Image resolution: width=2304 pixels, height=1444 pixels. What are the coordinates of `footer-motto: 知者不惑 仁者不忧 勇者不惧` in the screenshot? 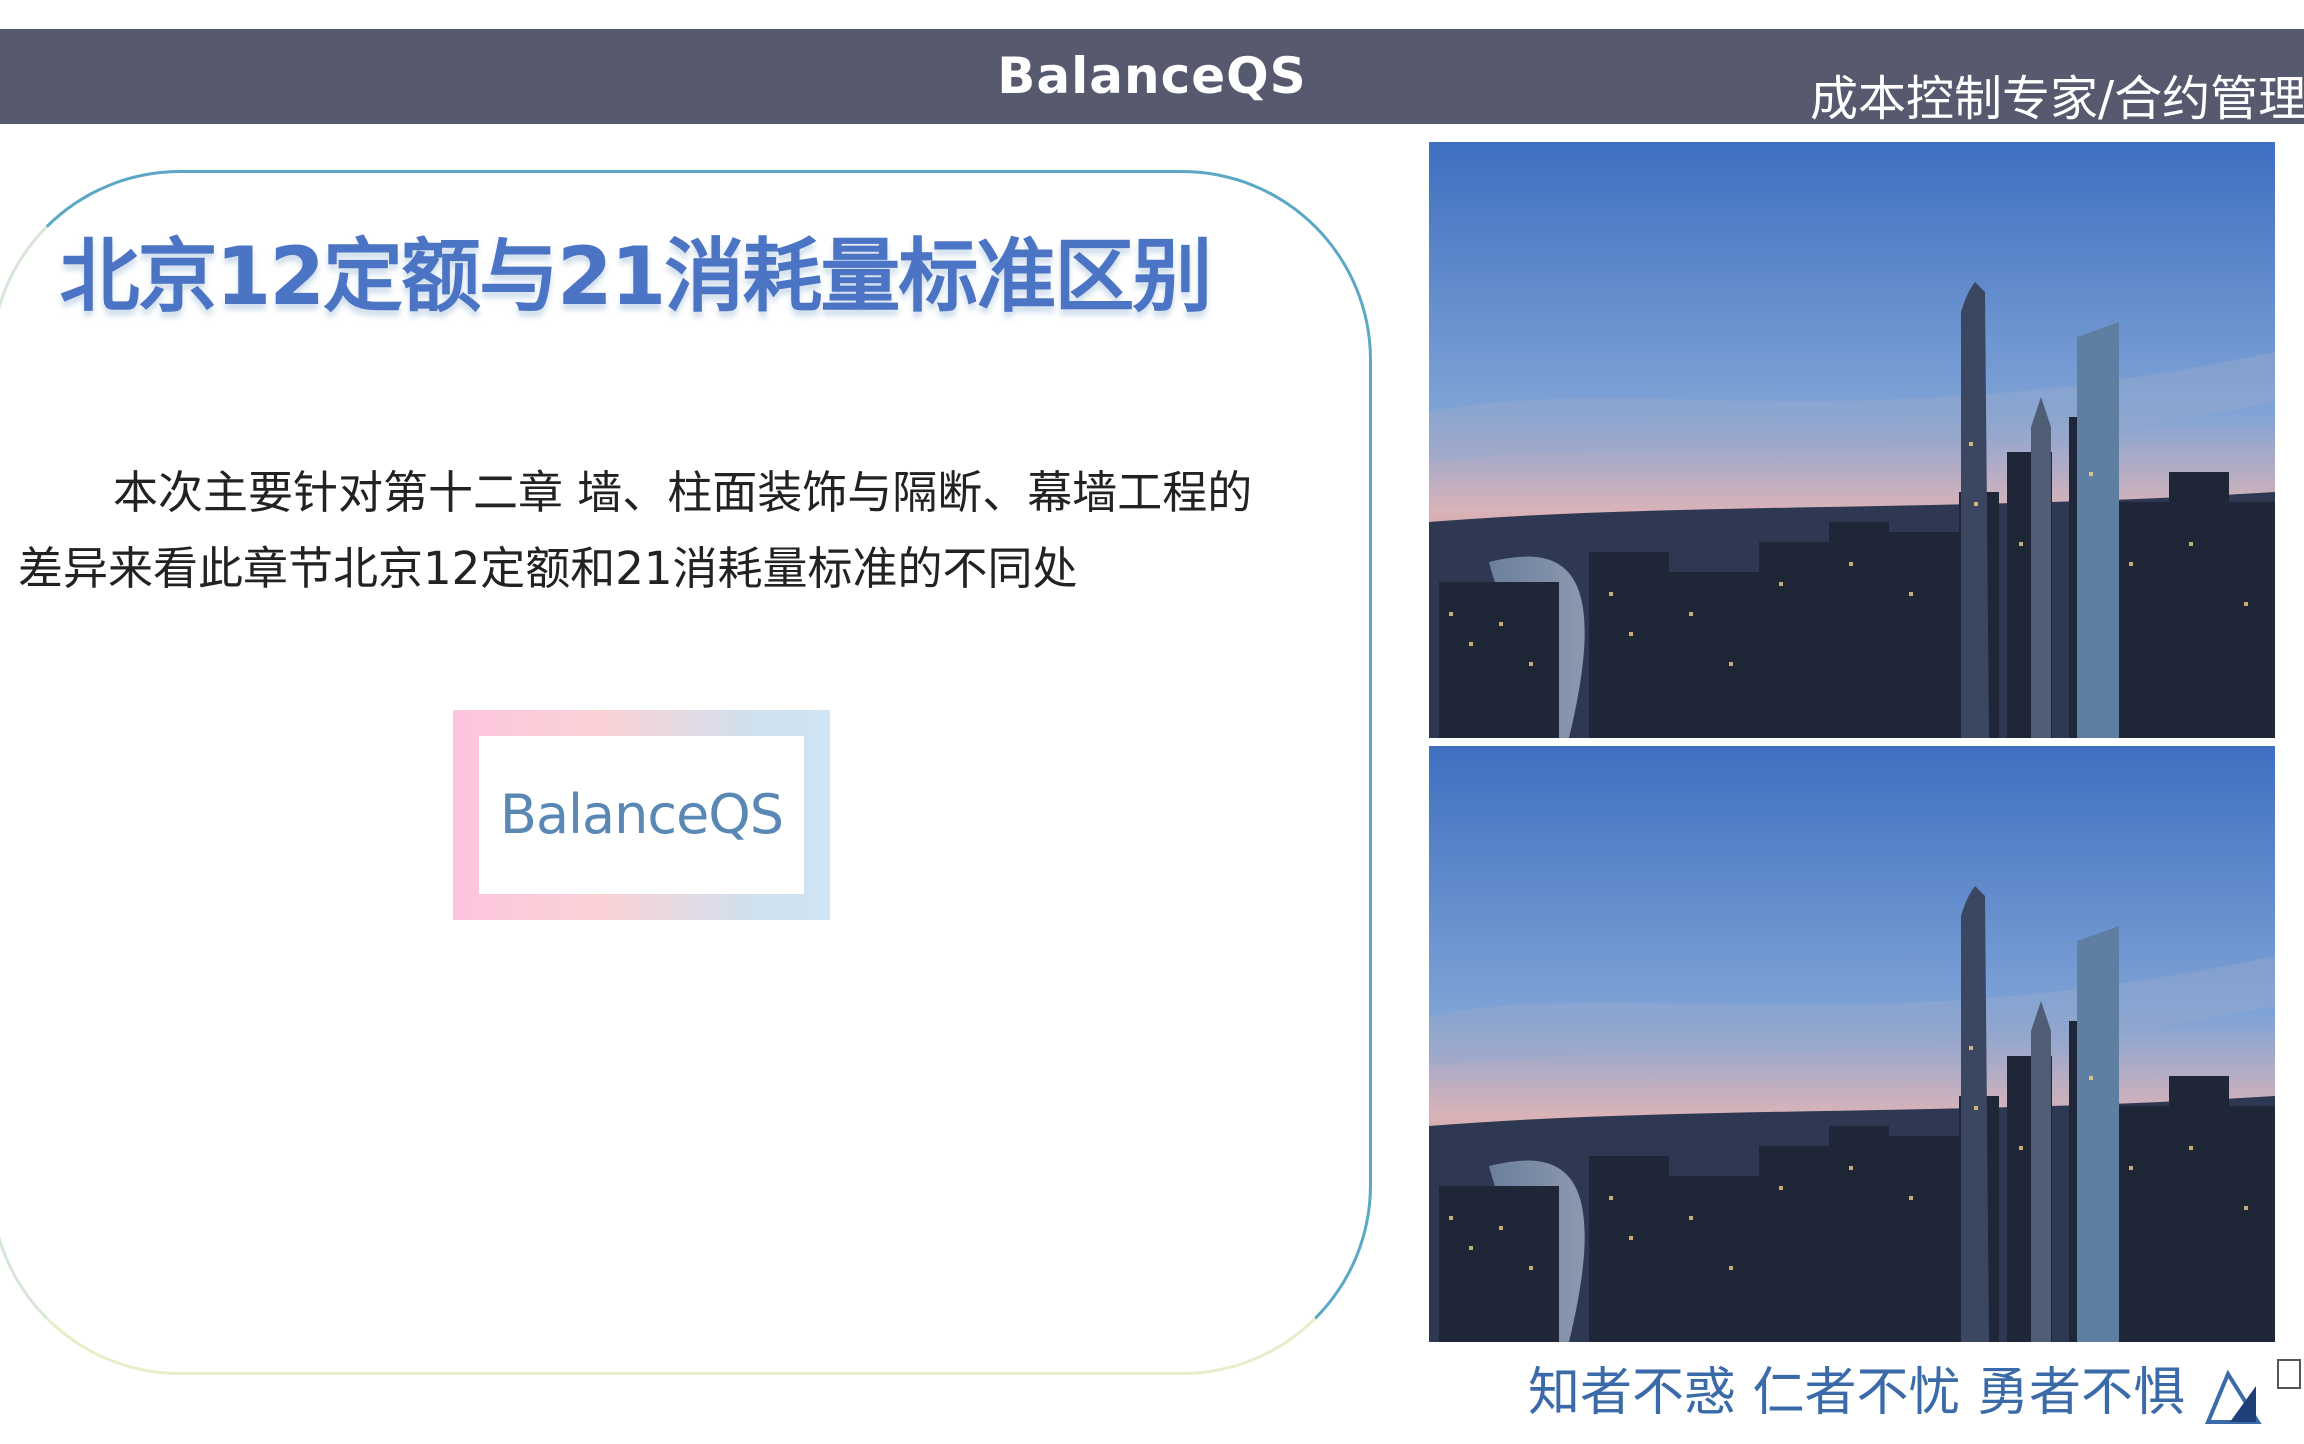 It's located at (1857, 1393).